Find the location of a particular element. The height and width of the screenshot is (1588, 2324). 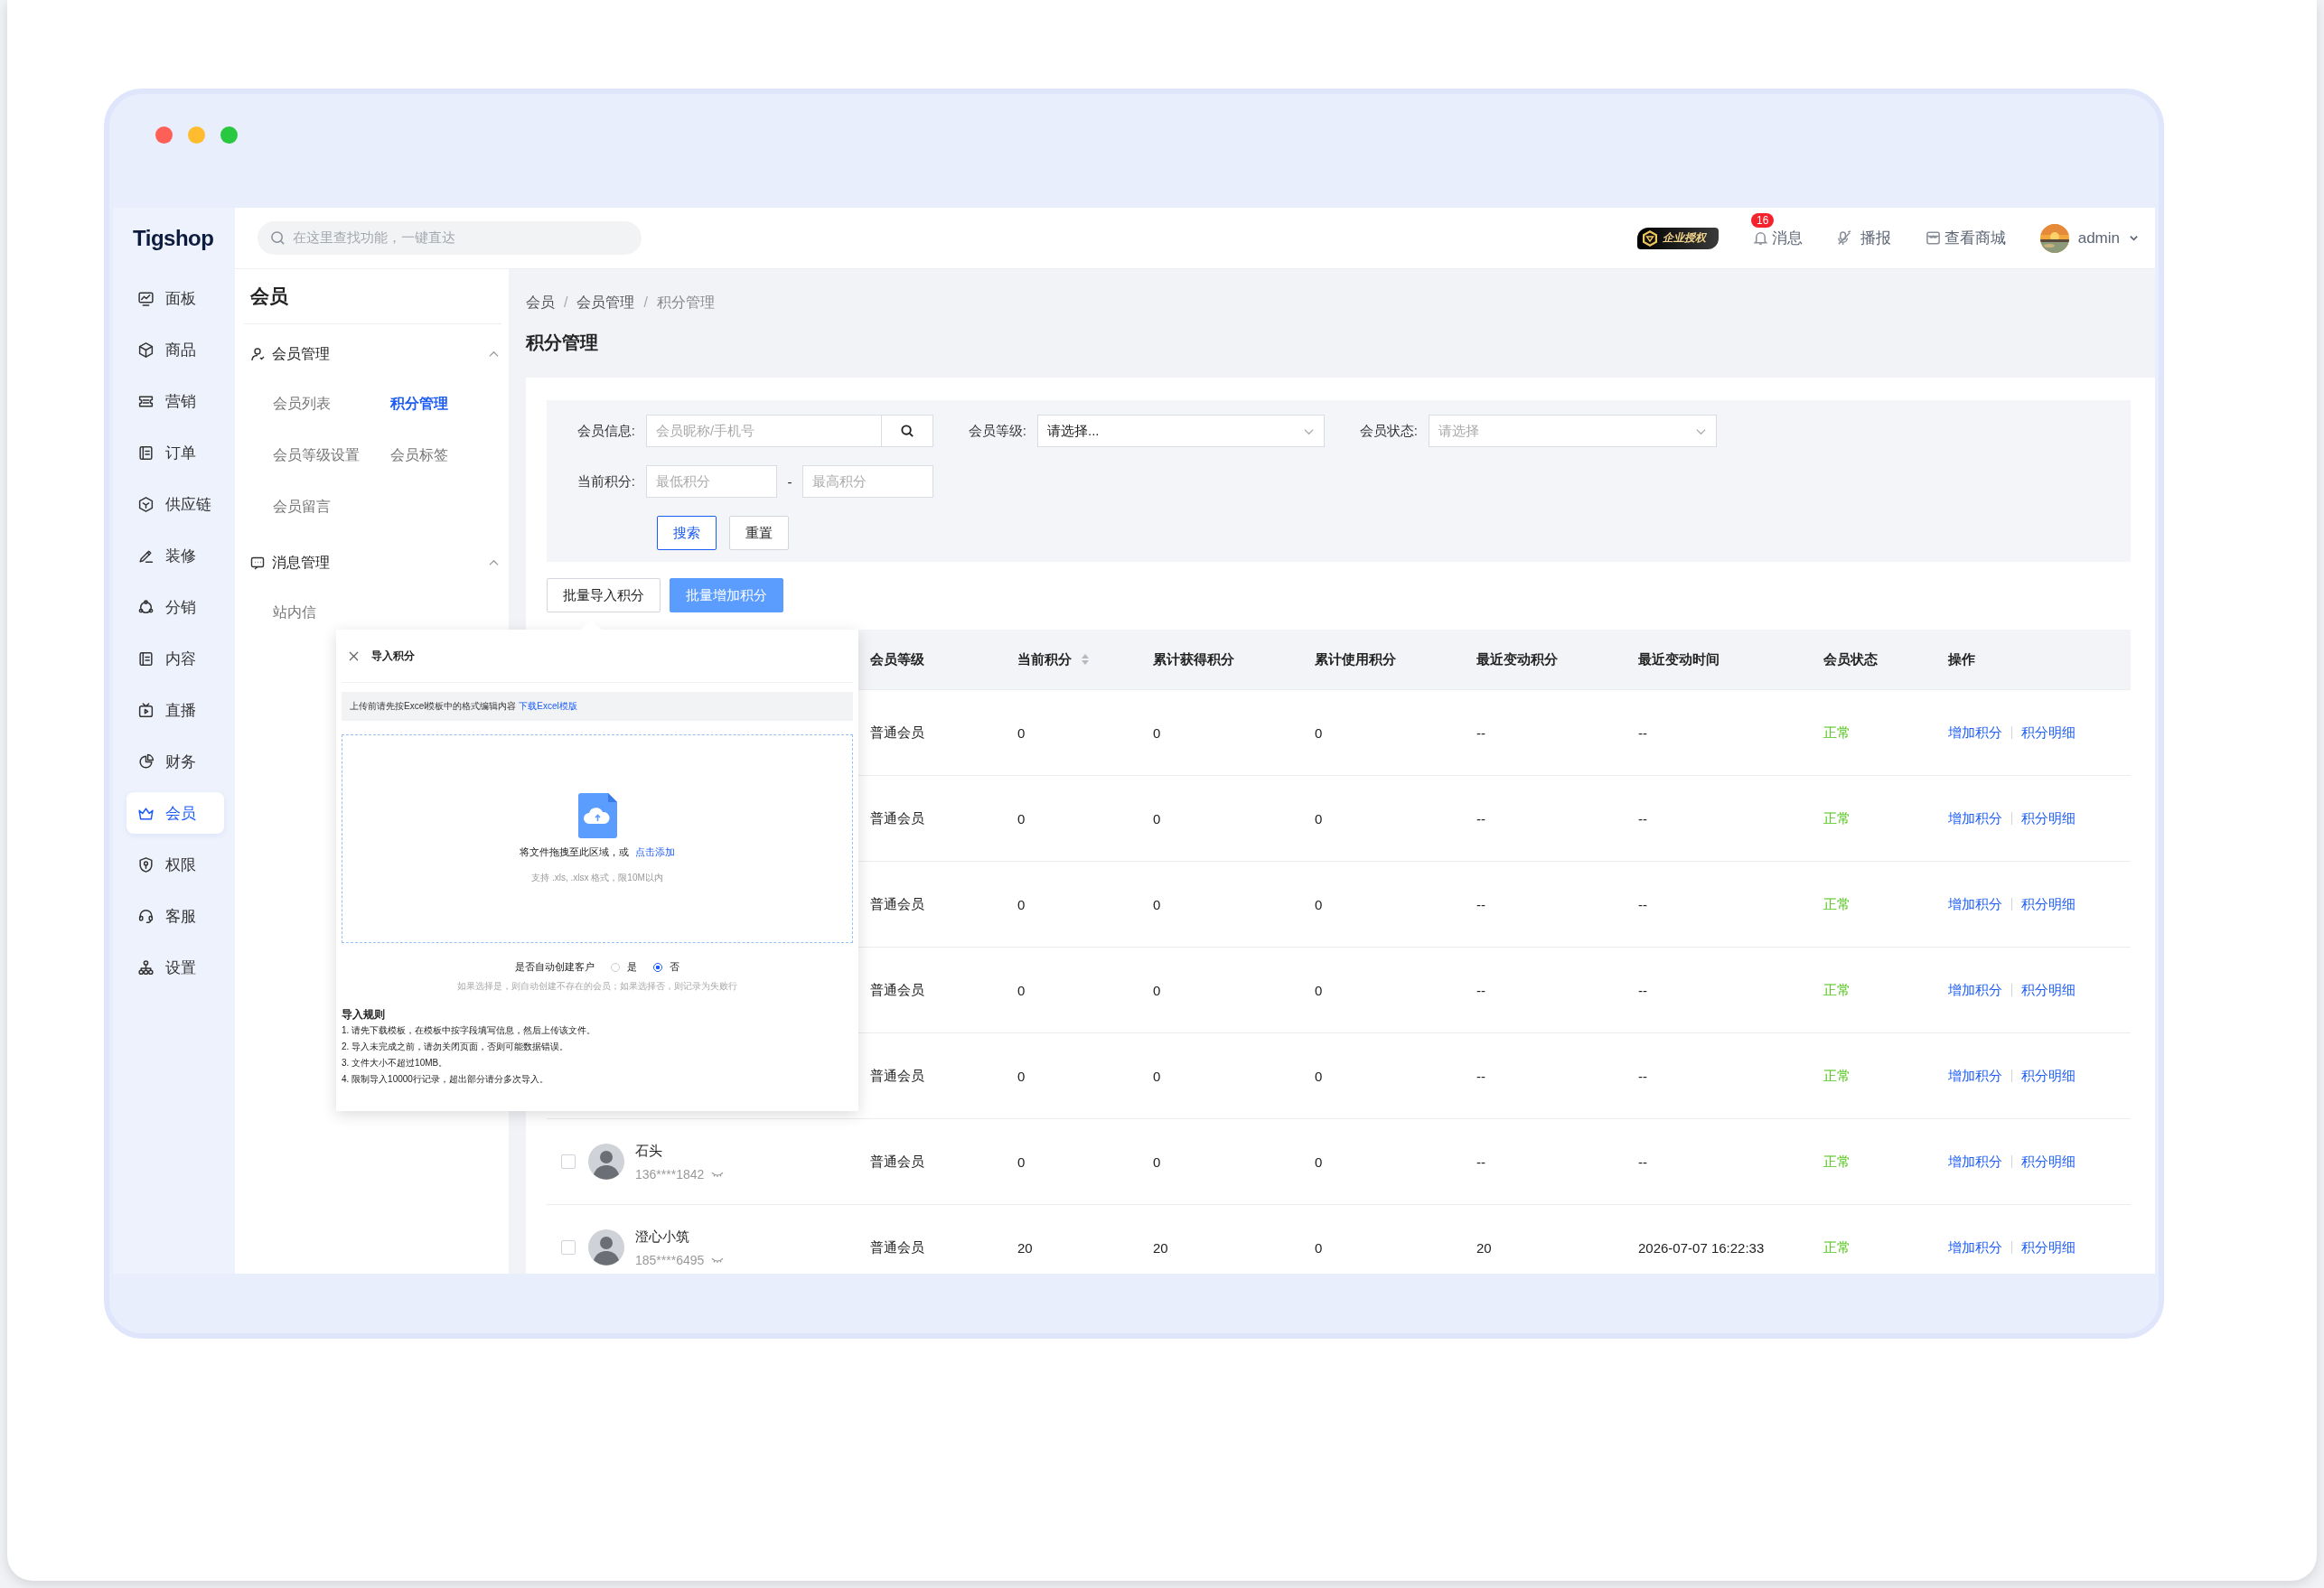

nav-item: 面板 is located at coordinates (175, 298).